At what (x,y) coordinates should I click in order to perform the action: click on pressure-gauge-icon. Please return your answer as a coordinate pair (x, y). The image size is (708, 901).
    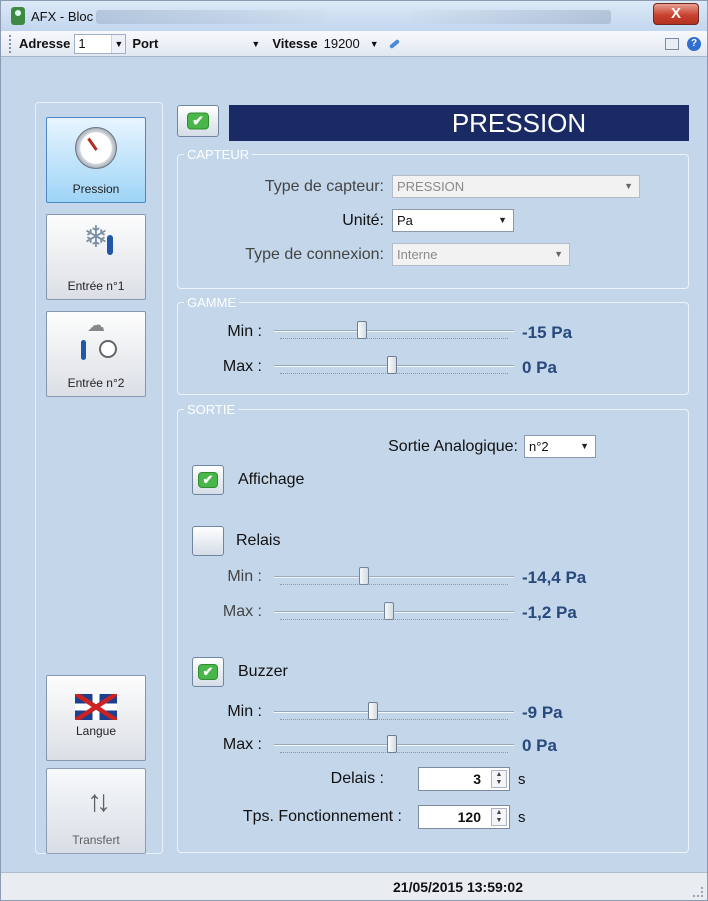
    Looking at the image, I should click on (96, 148).